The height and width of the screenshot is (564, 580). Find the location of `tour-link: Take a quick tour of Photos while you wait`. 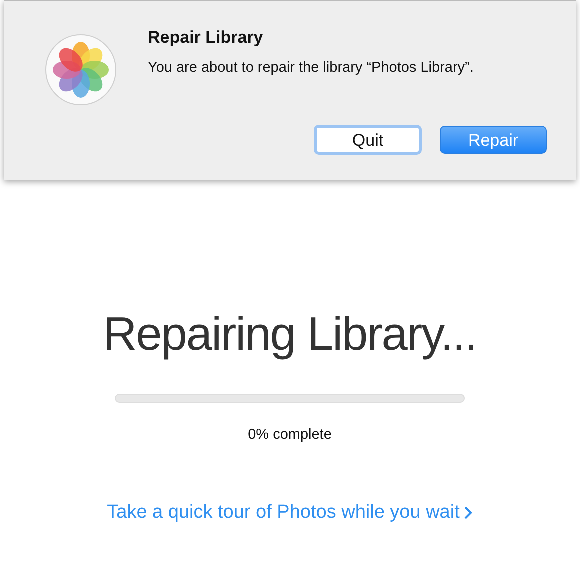

tour-link: Take a quick tour of Photos while you wait is located at coordinates (290, 513).